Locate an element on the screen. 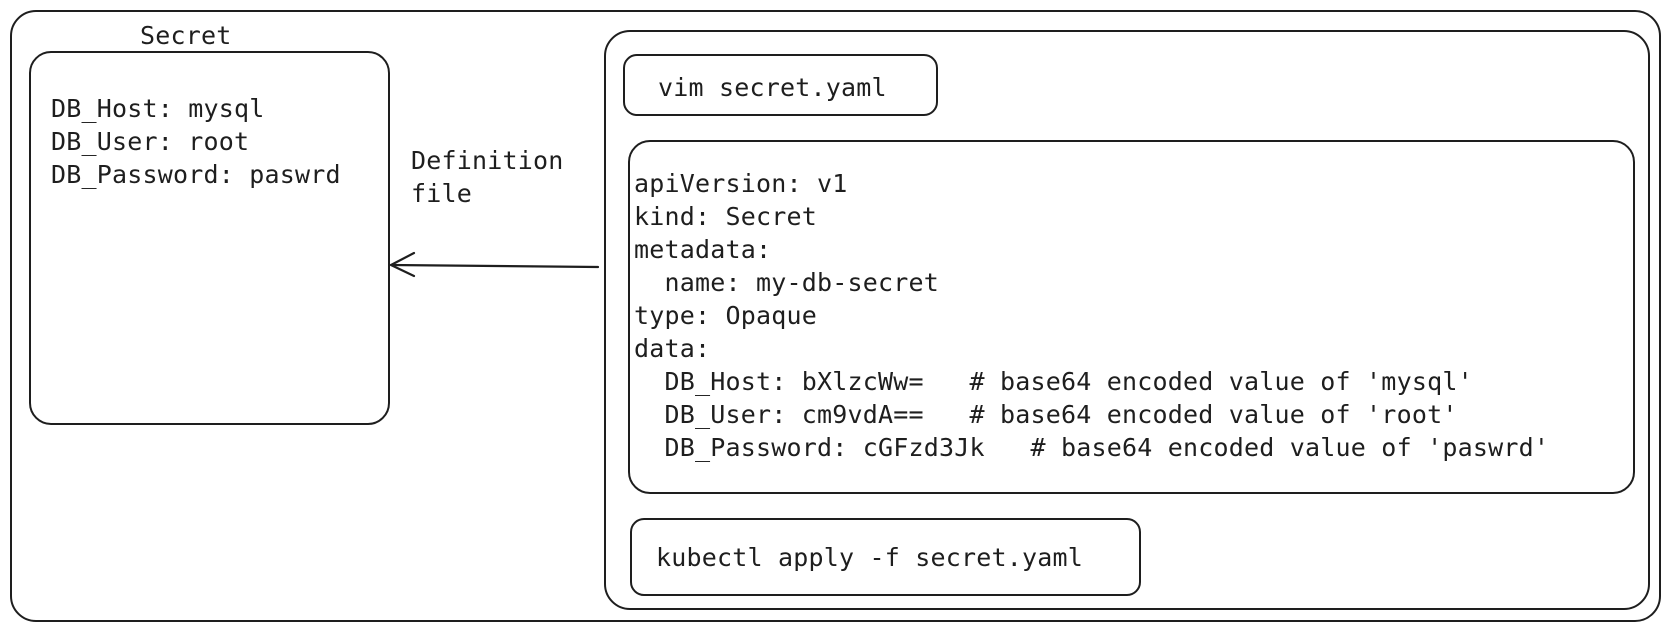 Image resolution: width=1671 pixels, height=632 pixels. kubectl-command: kubectl apply -f secret.yaml is located at coordinates (870, 557).